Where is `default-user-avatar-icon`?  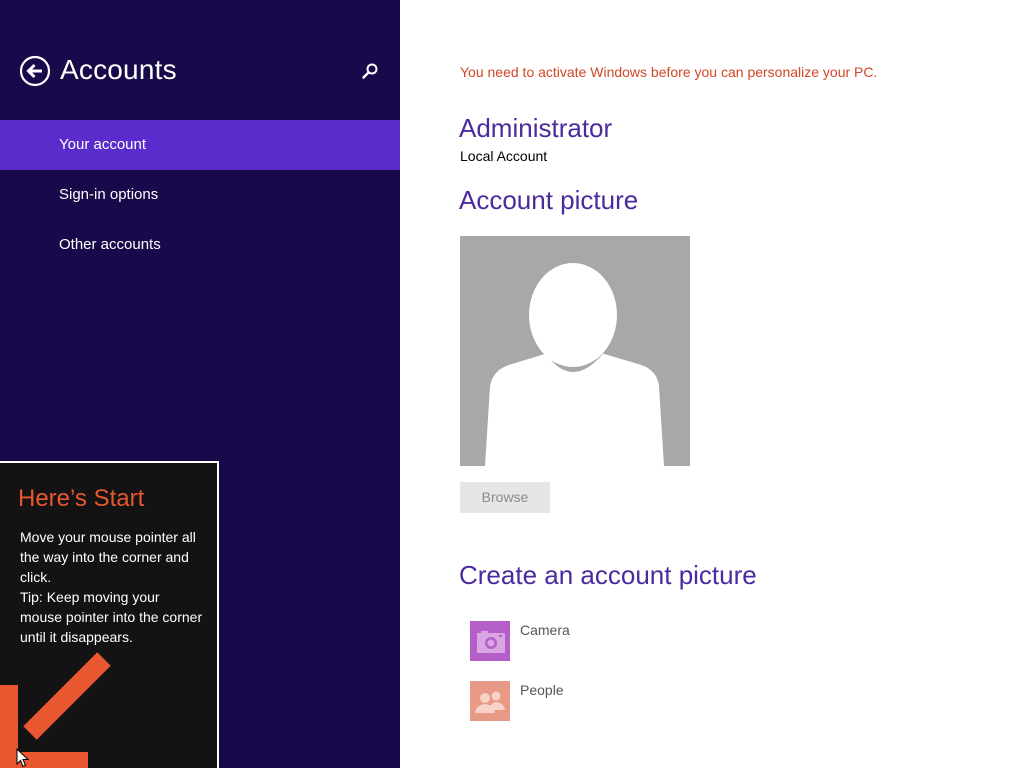 default-user-avatar-icon is located at coordinates (575, 351).